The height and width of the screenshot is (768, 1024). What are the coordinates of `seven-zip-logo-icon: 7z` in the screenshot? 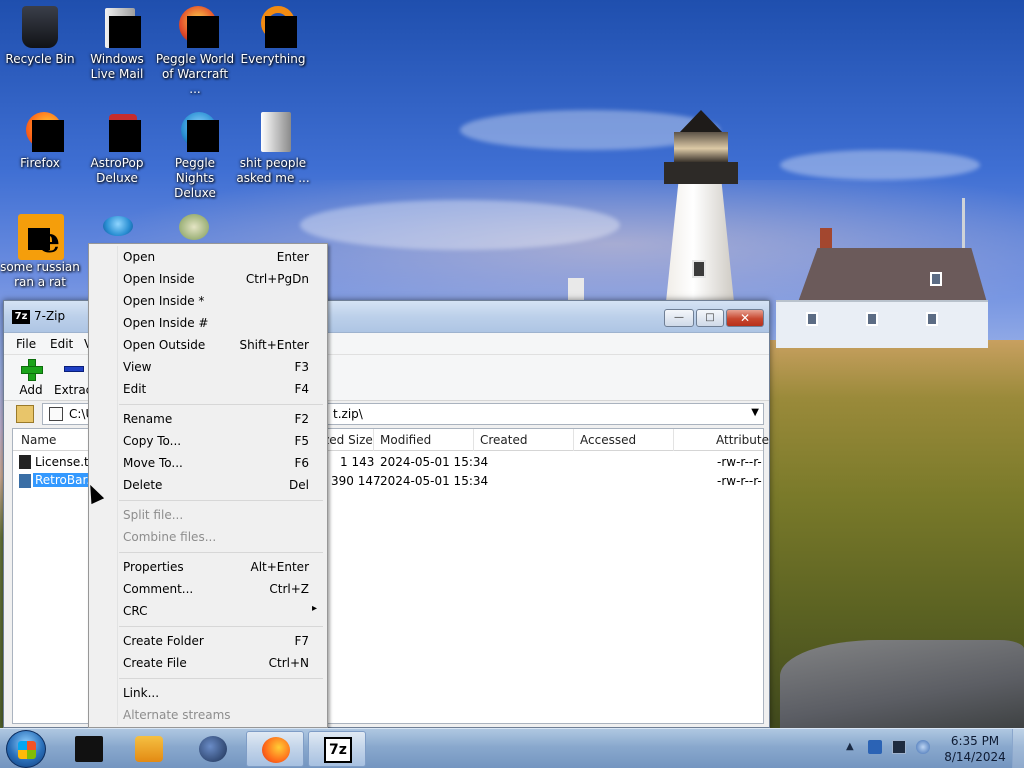 It's located at (21, 317).